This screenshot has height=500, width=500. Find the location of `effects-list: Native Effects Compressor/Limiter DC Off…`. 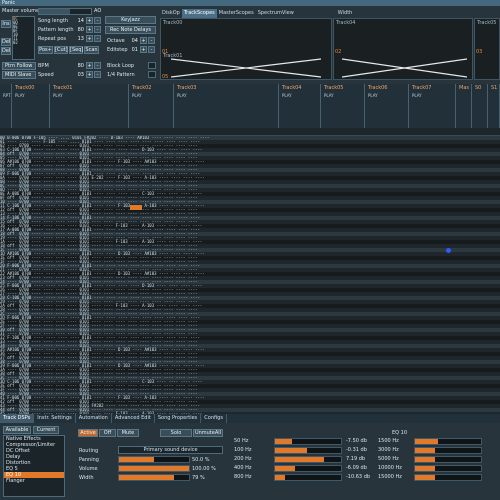

effects-list: Native Effects Compressor/Limiter DC Off… is located at coordinates (34, 466).